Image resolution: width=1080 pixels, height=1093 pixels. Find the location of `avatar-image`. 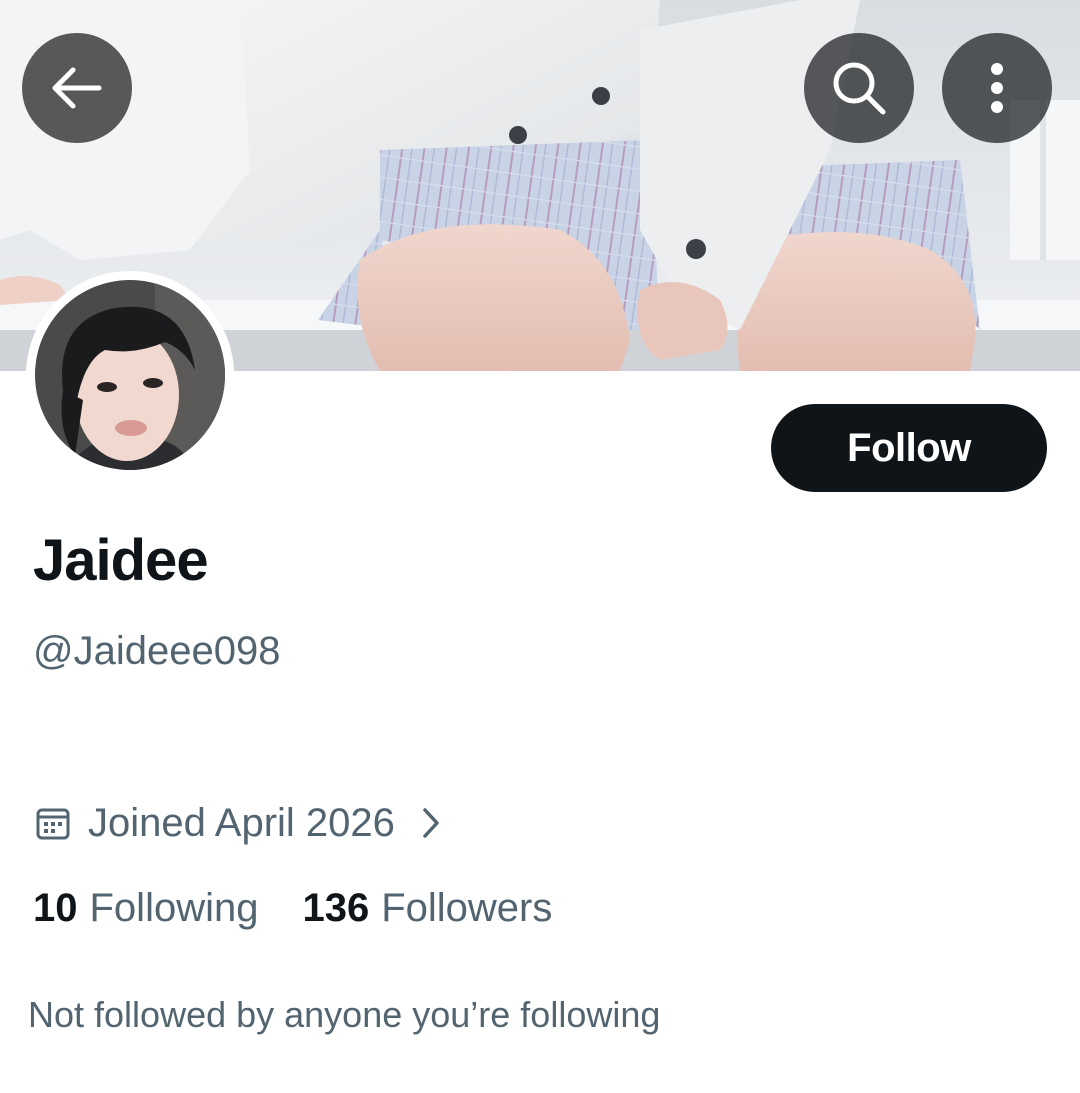

avatar-image is located at coordinates (130, 375).